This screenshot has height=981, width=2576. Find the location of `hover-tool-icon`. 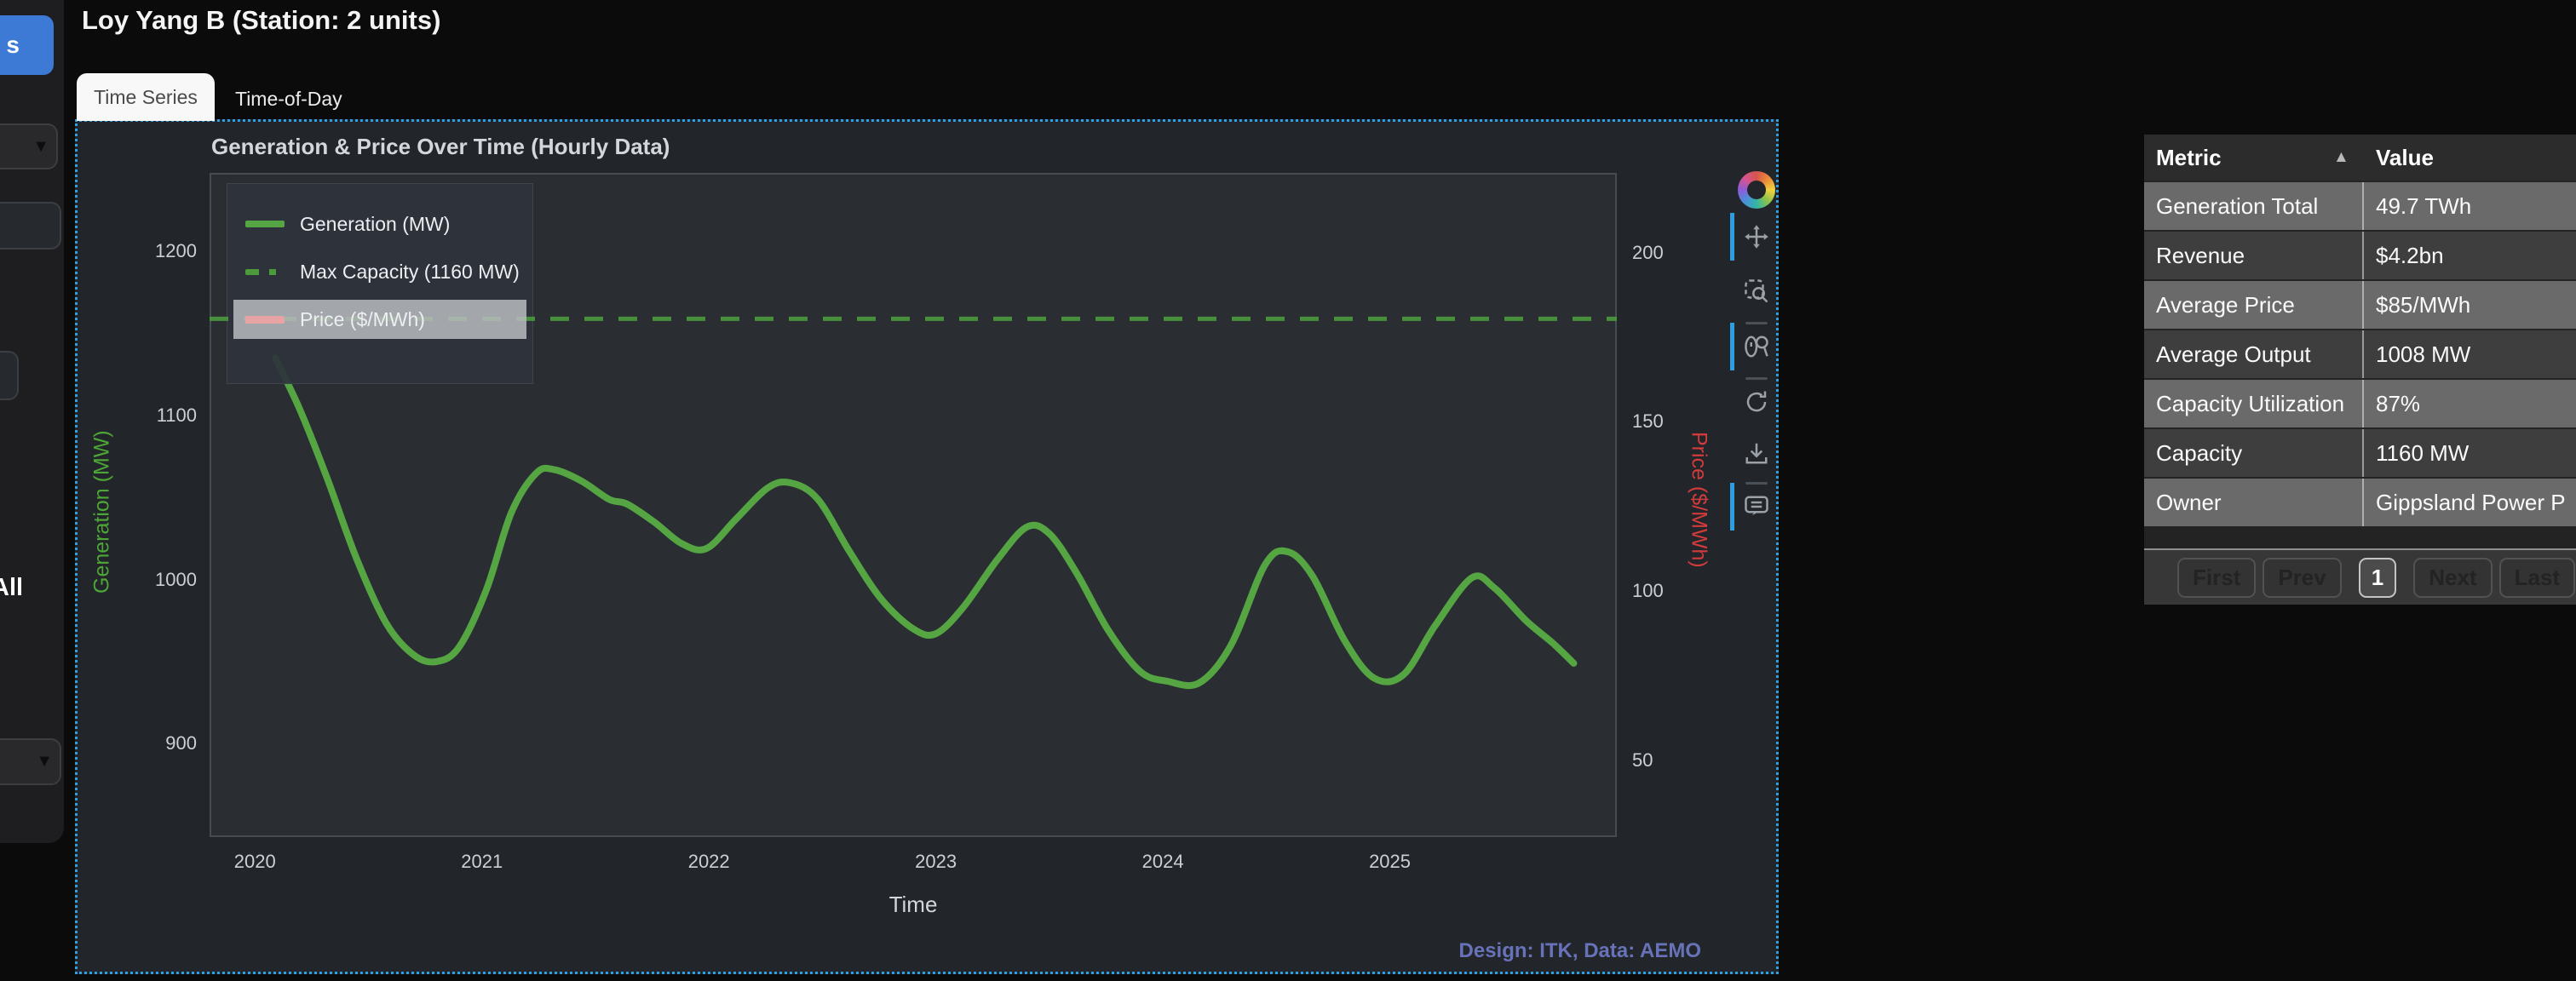

hover-tool-icon is located at coordinates (1751, 507).